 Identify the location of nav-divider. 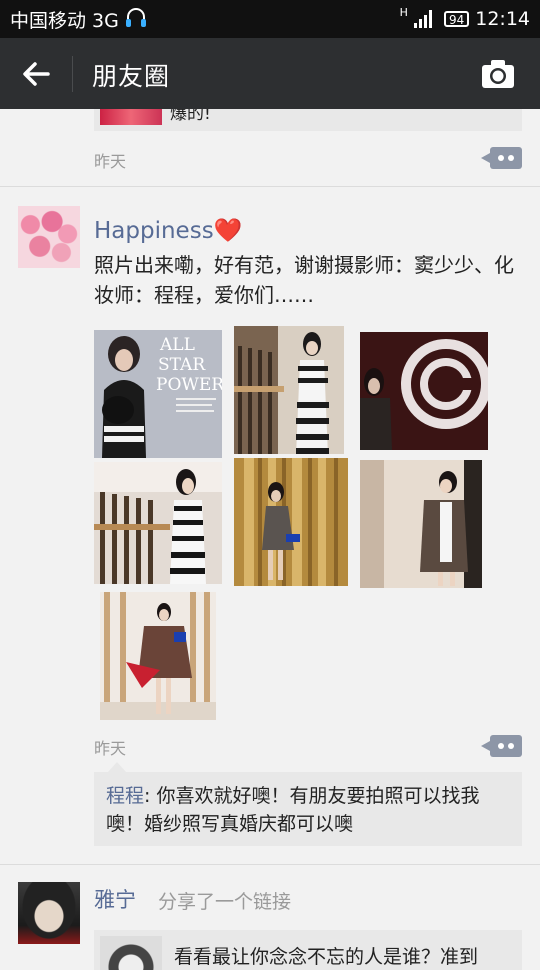
(72, 74).